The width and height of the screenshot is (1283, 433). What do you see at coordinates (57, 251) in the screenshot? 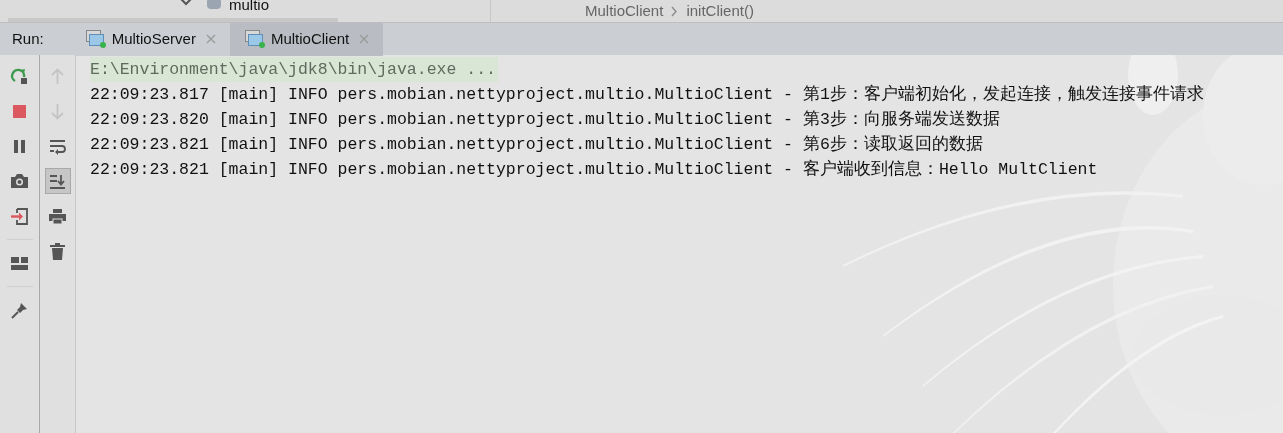
I see `trash-icon` at bounding box center [57, 251].